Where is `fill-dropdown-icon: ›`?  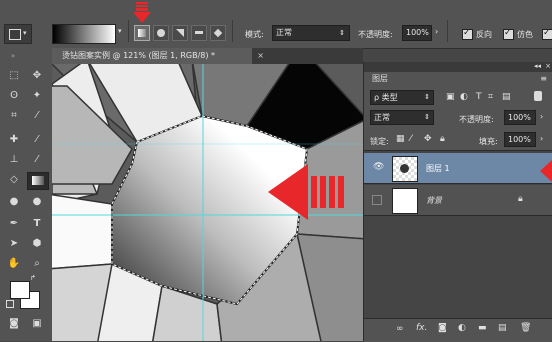
fill-dropdown-icon: › is located at coordinates (541, 138).